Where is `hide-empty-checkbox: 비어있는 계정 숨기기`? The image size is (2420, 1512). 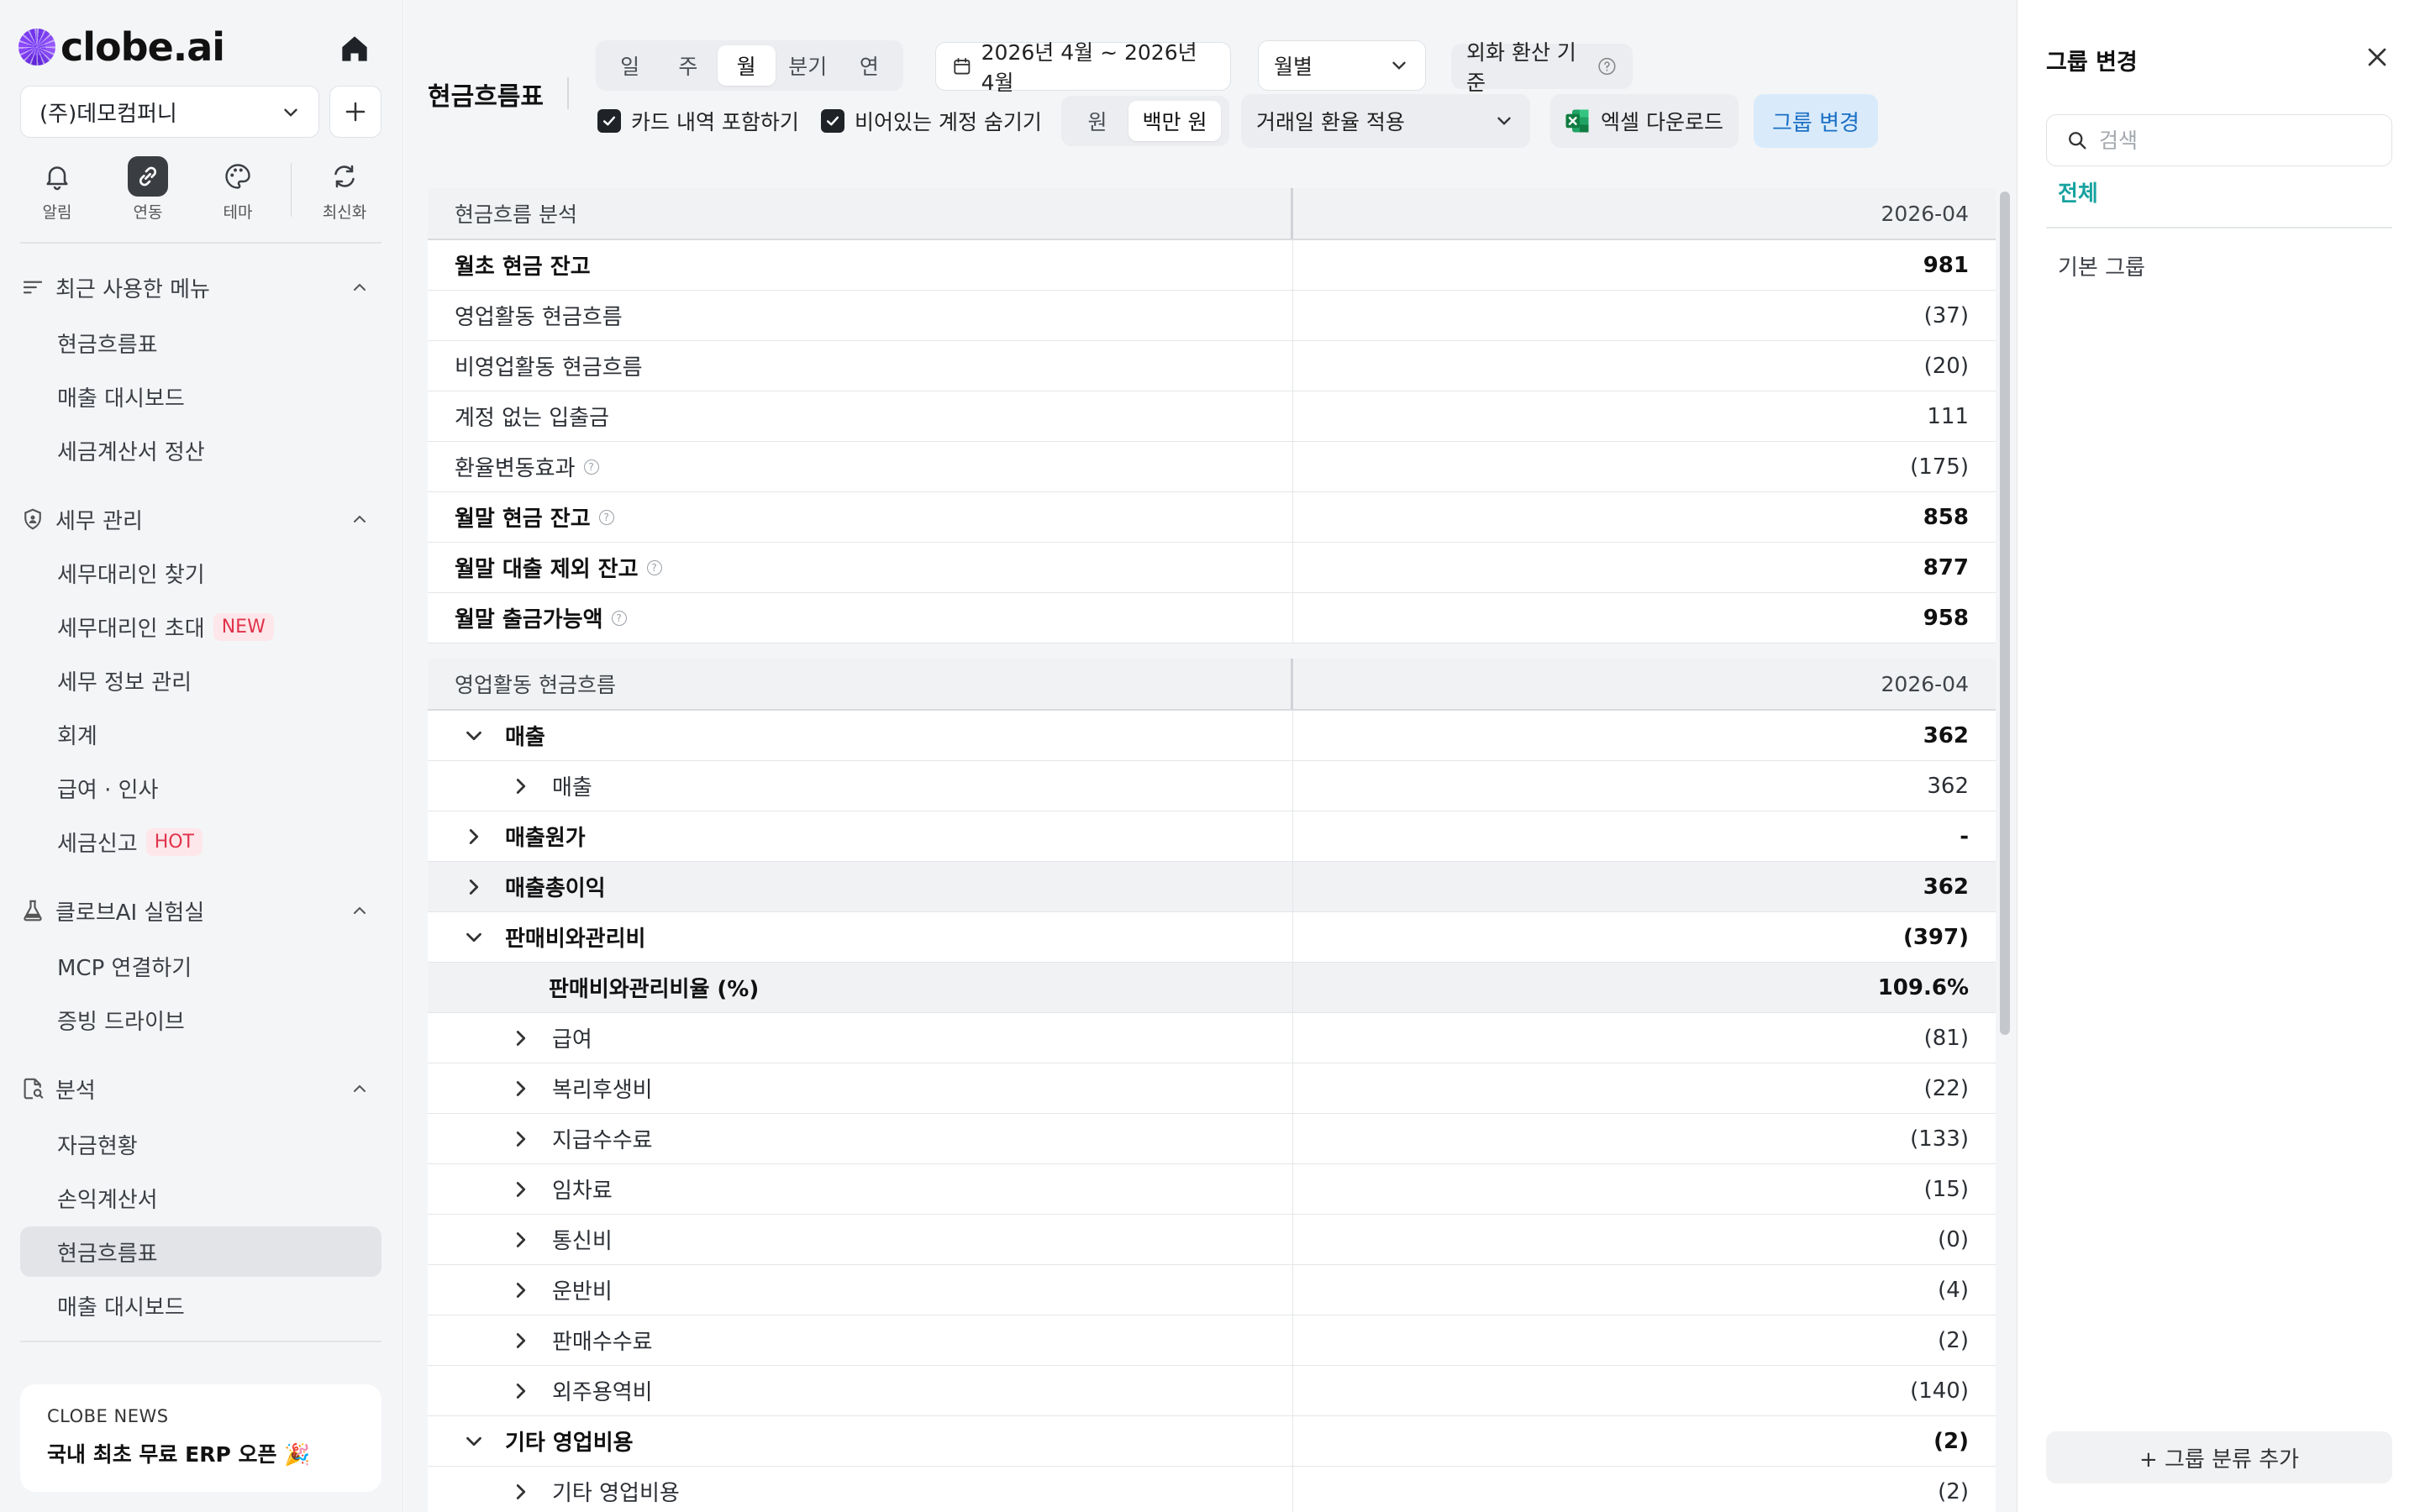 hide-empty-checkbox: 비어있는 계정 숨기기 is located at coordinates (931, 121).